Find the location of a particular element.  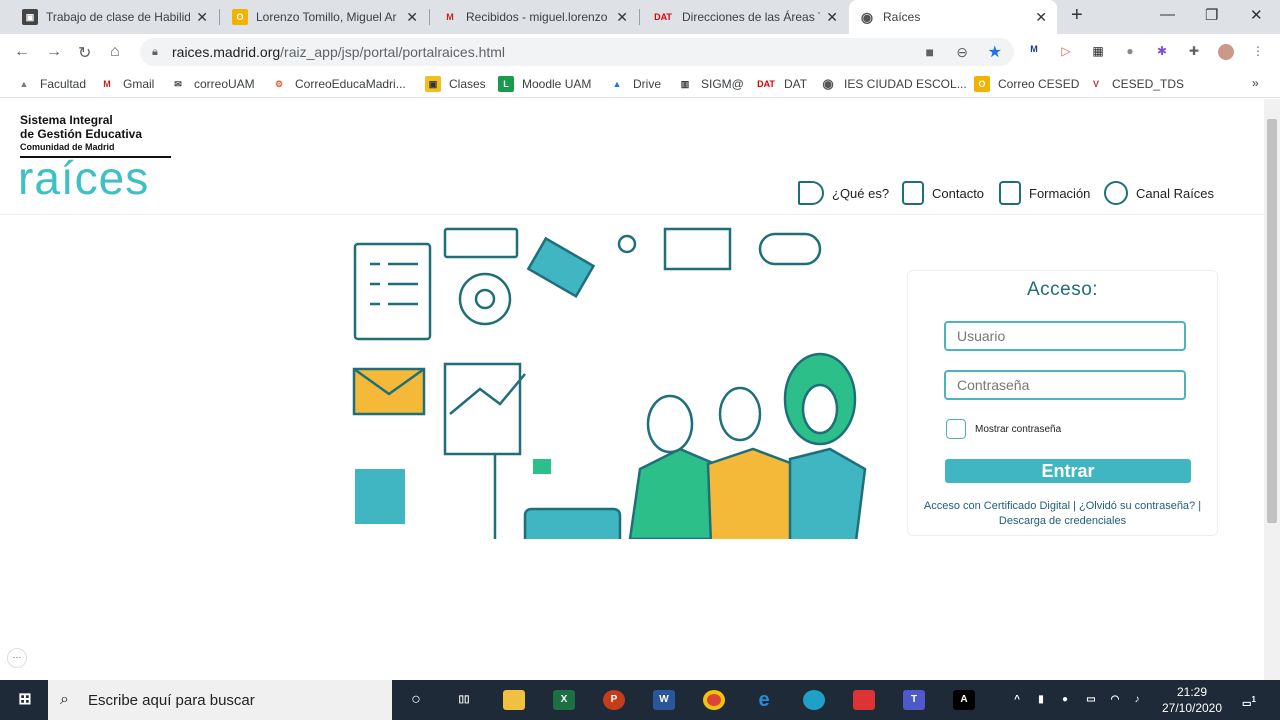

usb-icon: ▮ is located at coordinates (1041, 700).